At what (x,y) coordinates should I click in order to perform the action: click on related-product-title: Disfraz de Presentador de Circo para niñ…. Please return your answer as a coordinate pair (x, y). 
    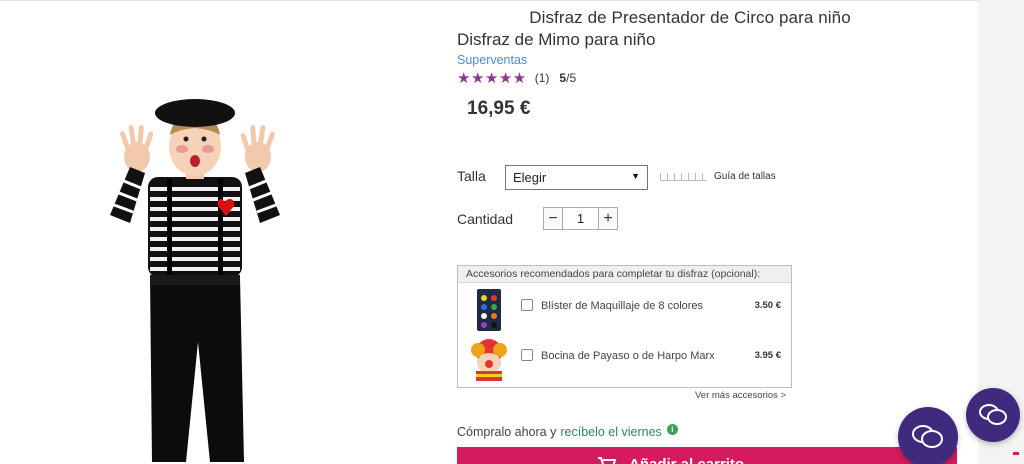
    Looking at the image, I should click on (690, 18).